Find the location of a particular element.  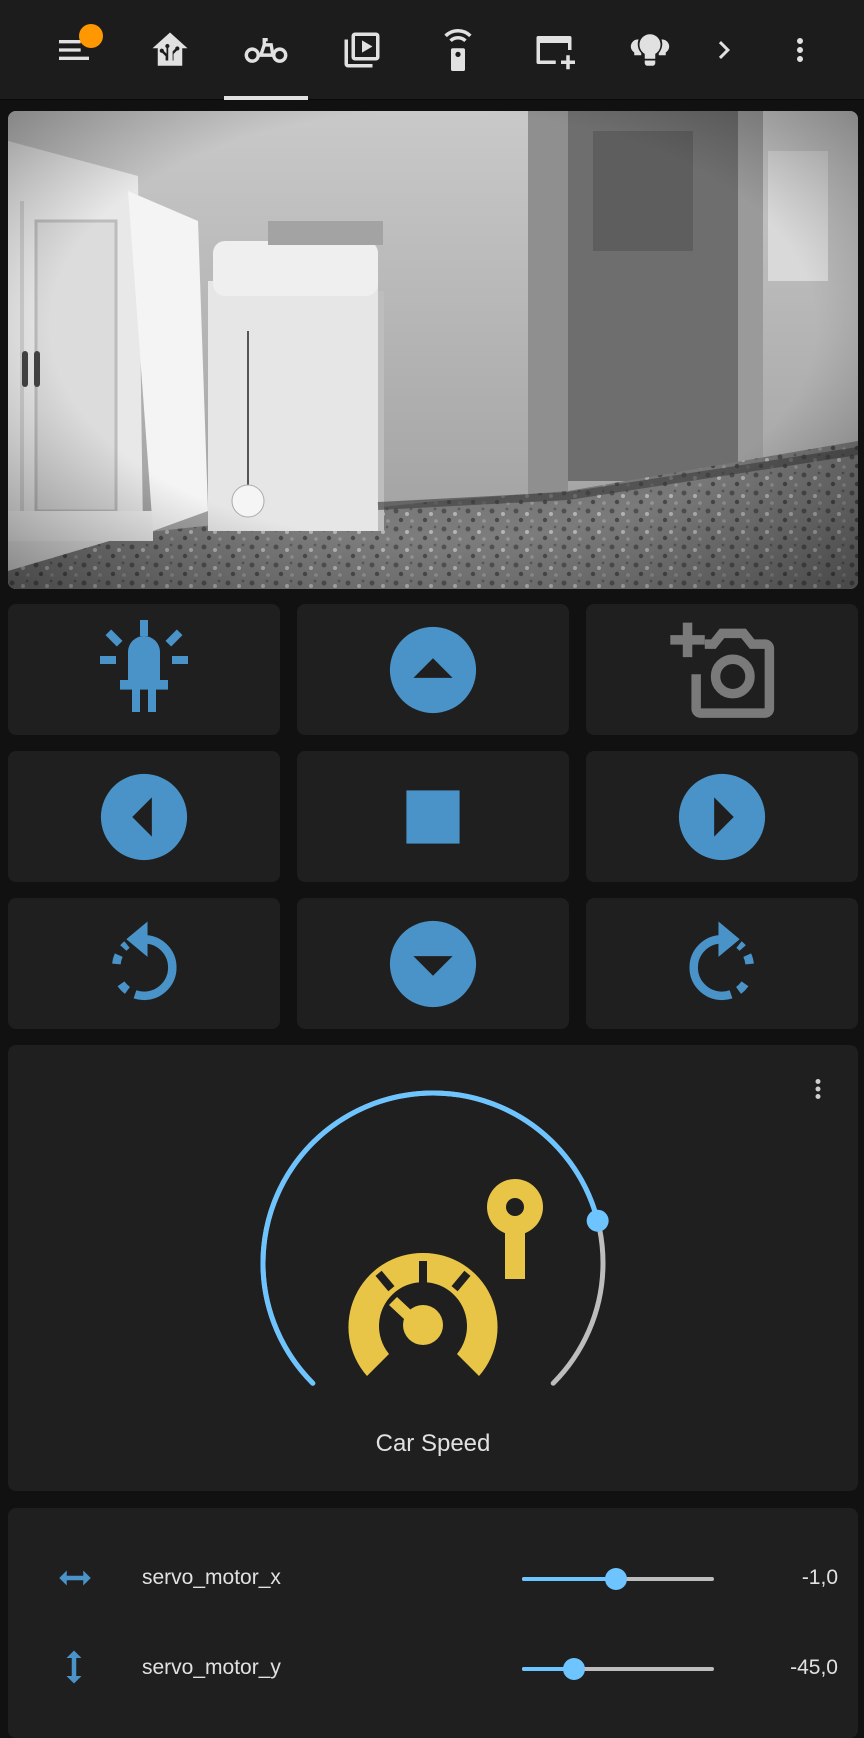

tab-robot-car is located at coordinates (266, 50).